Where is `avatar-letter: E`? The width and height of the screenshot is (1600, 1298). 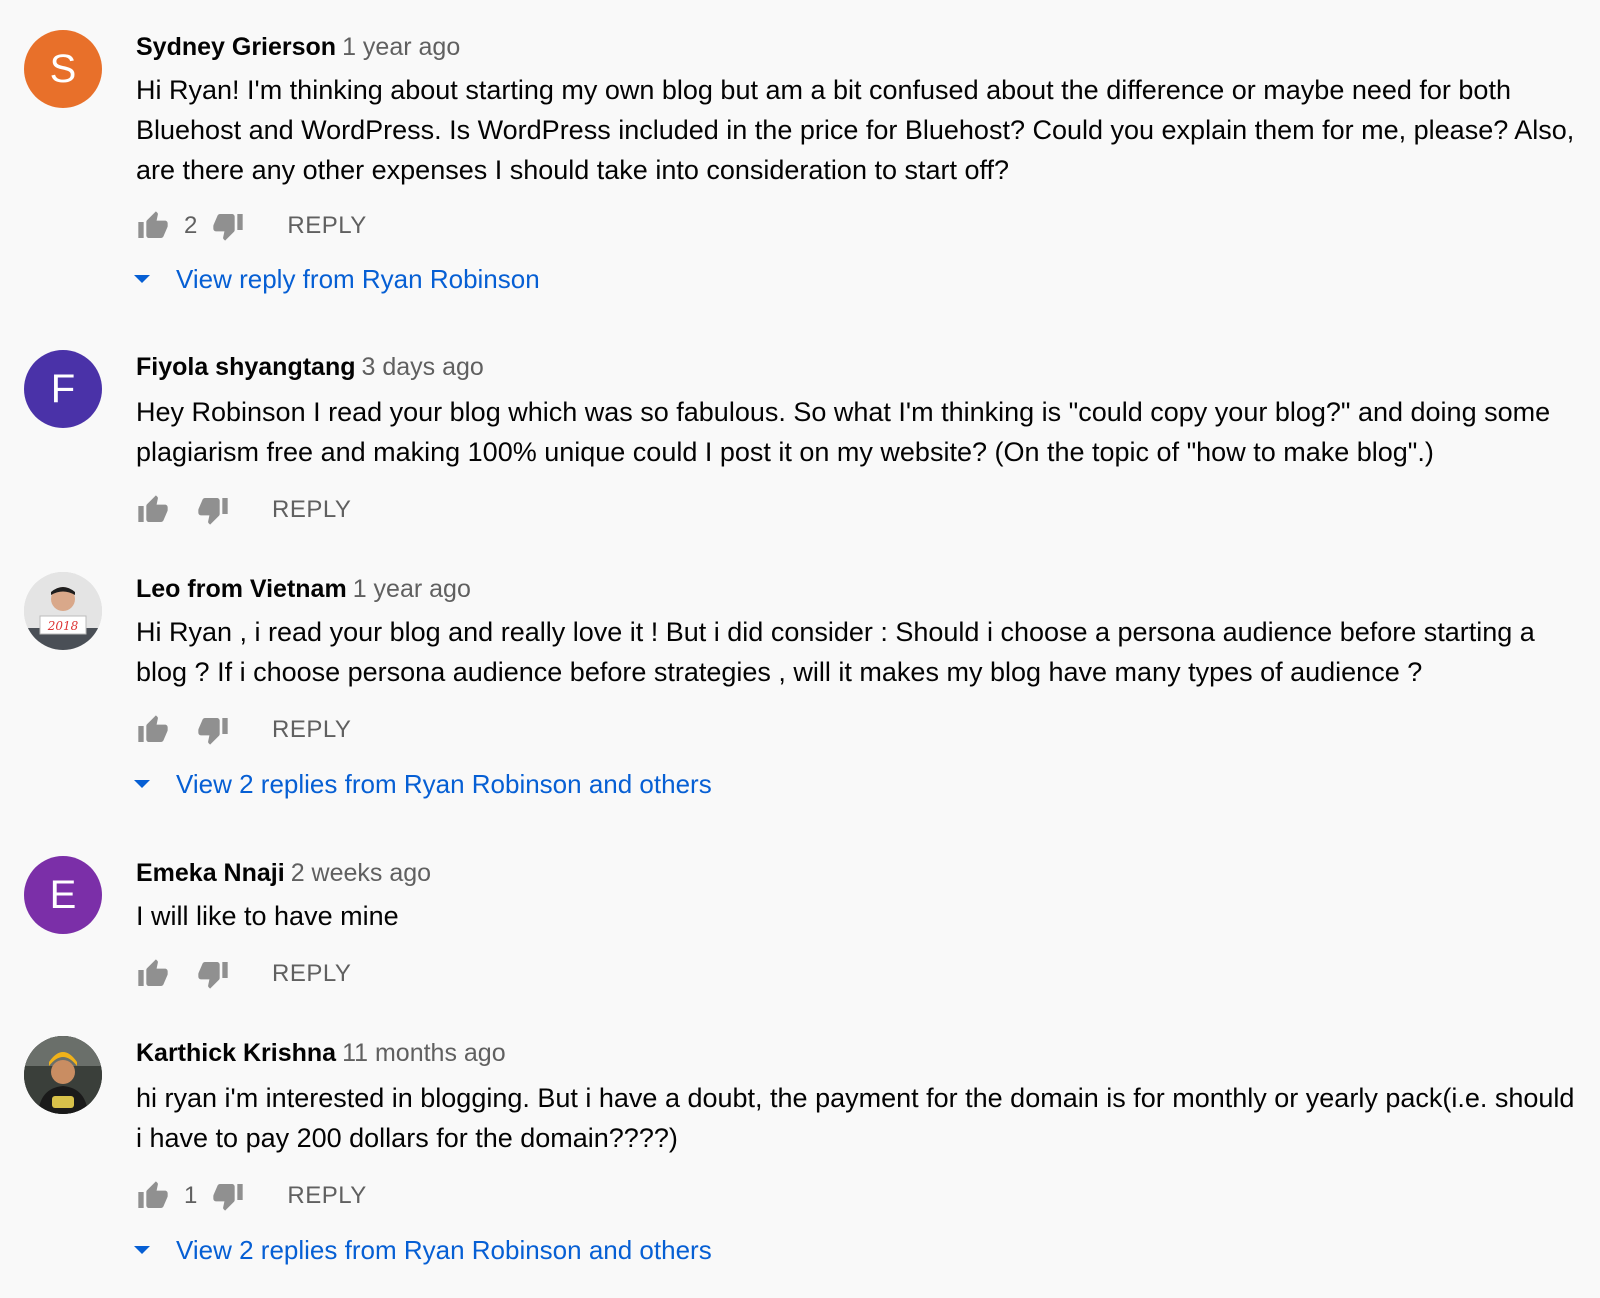
avatar-letter: E is located at coordinates (63, 894).